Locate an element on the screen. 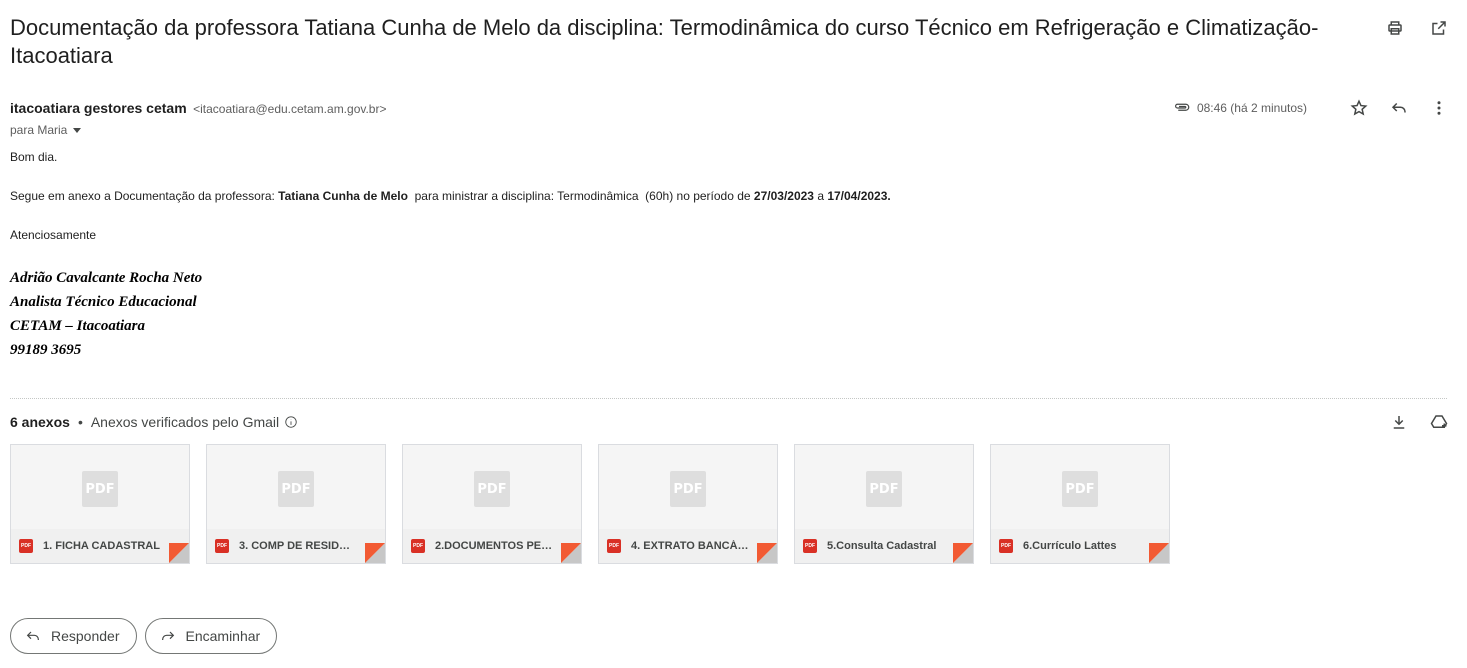 The image size is (1467, 668). attachment-name: 1. FICHA CADASTRAL is located at coordinates (101, 546).